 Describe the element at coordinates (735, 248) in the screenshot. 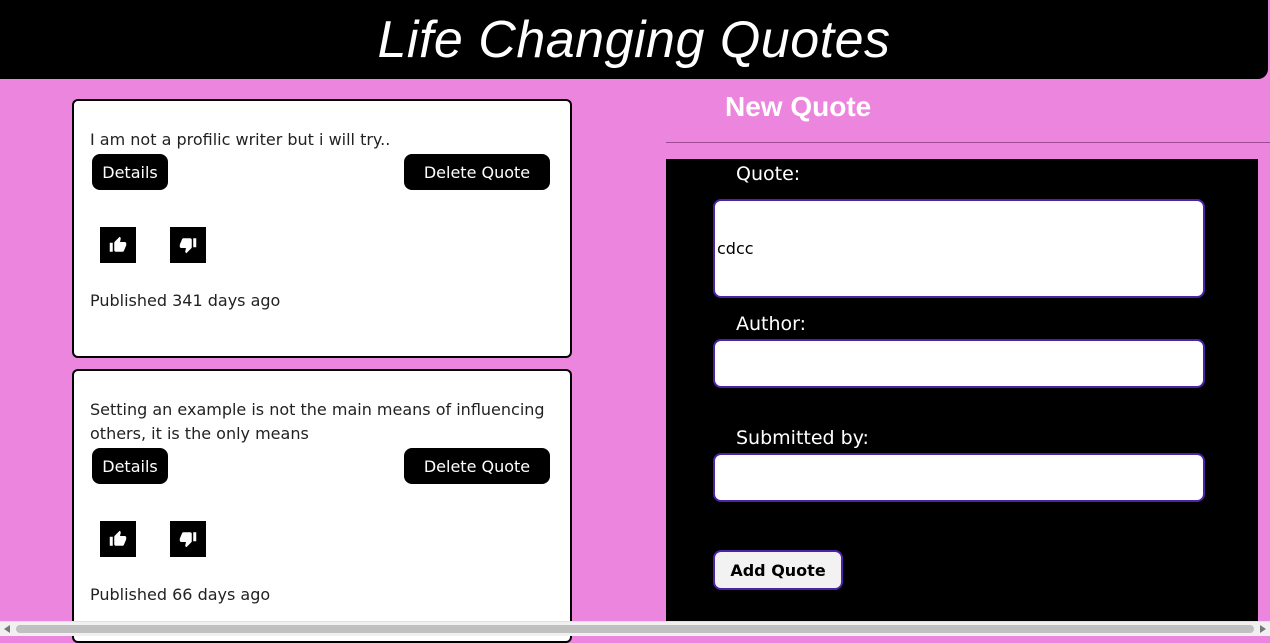

I see `quote-input-value: cdcc` at that location.